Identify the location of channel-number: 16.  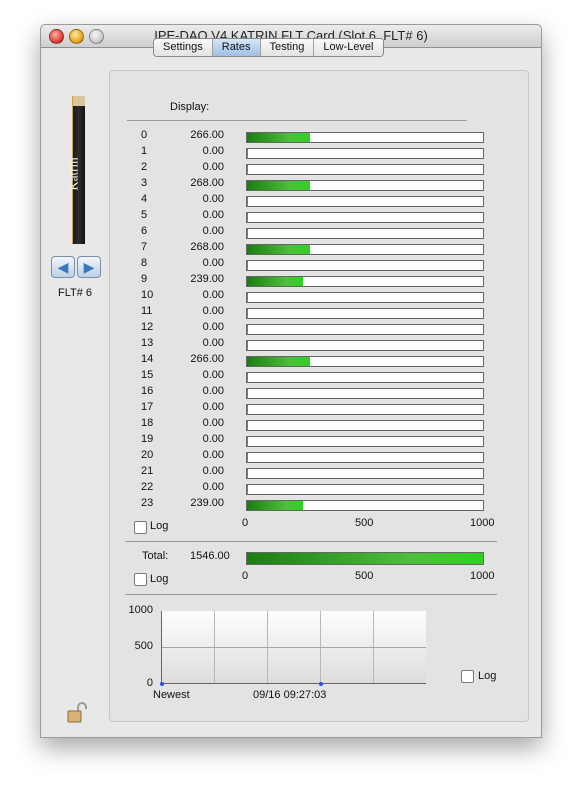
(147, 391).